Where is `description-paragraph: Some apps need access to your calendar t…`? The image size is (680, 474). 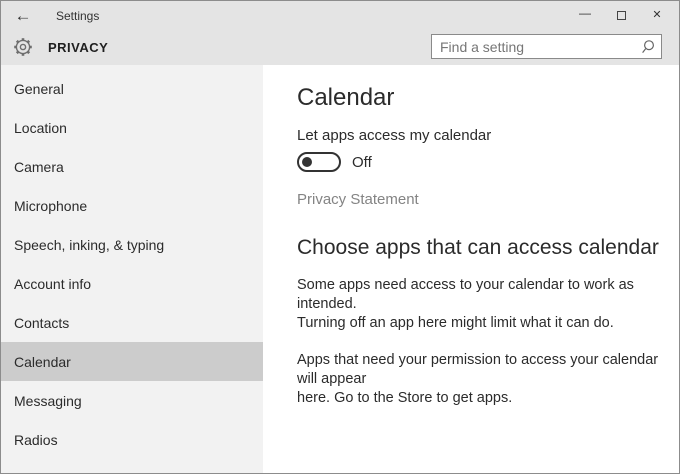
description-paragraph: Some apps need access to your calendar t… is located at coordinates (465, 303).